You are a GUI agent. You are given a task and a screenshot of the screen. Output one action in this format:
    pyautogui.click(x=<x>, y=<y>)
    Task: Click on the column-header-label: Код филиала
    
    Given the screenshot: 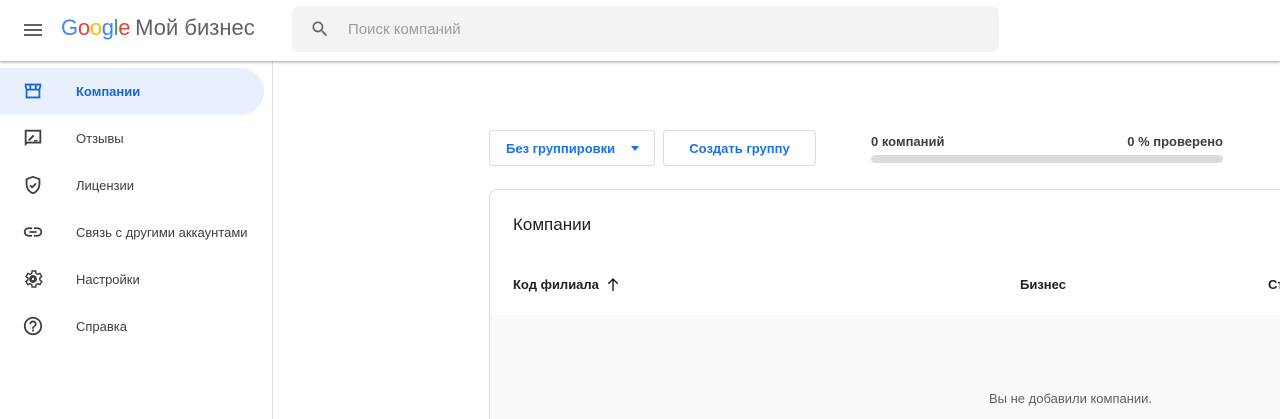 What is the action you would take?
    pyautogui.click(x=556, y=284)
    